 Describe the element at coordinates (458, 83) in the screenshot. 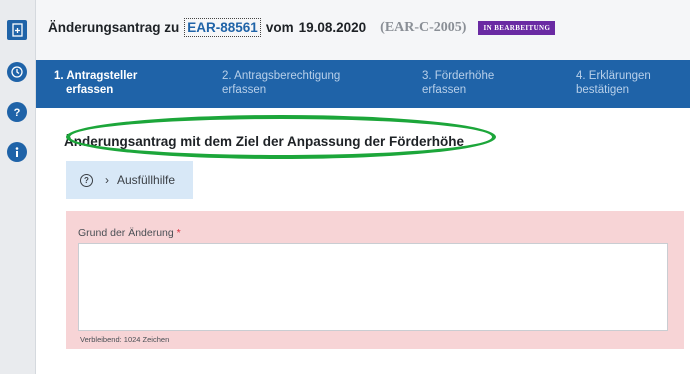

I see `step-3: 3. Förderhöhe erfassen` at that location.